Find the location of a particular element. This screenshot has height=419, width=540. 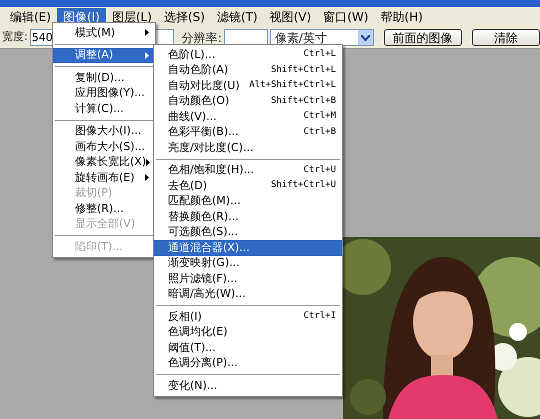

menu-item: 调整(A) is located at coordinates (104, 55).